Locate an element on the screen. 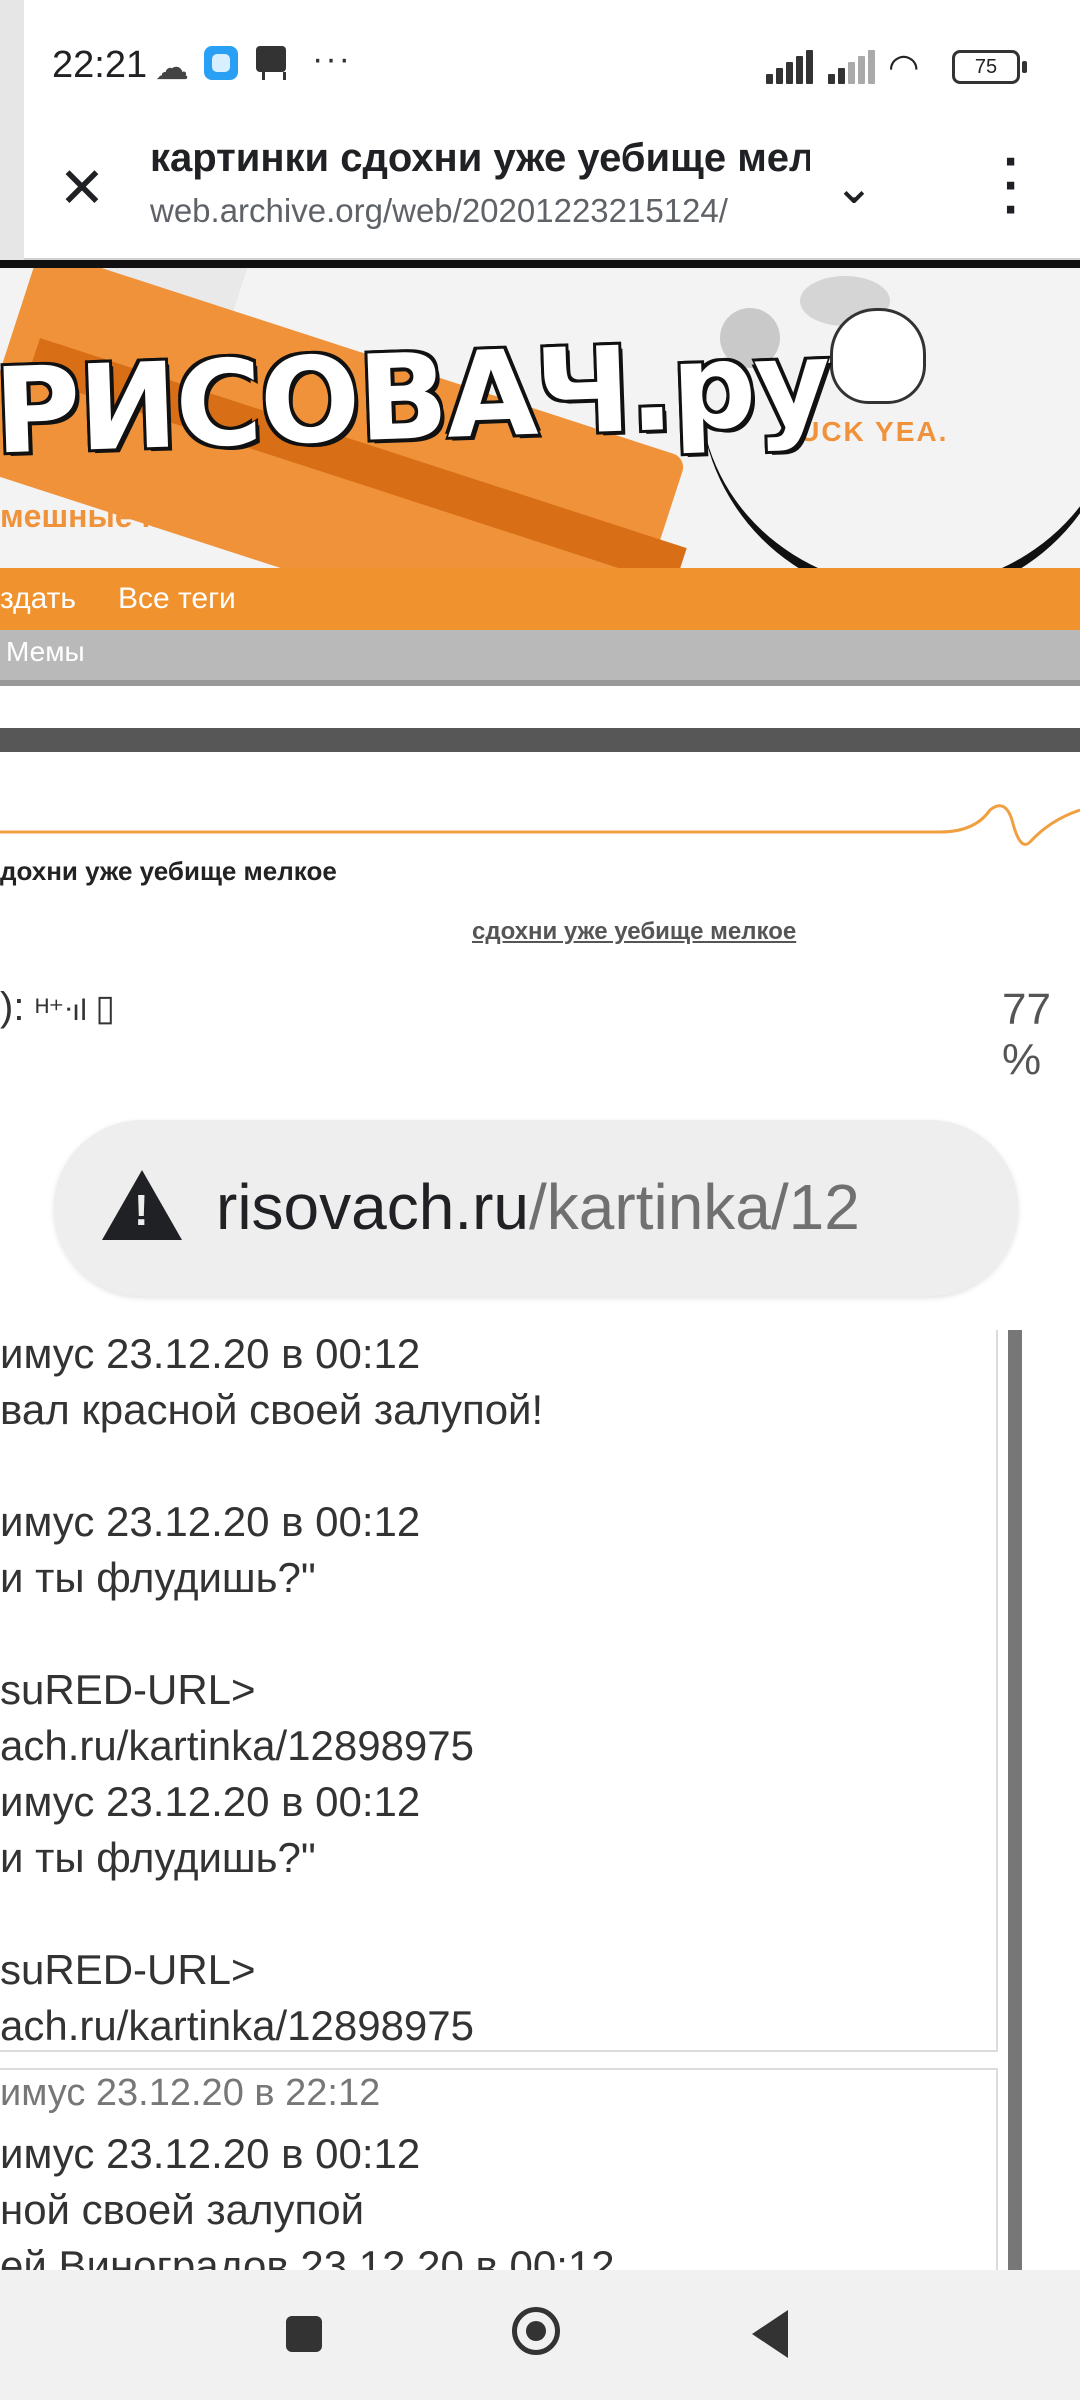 The width and height of the screenshot is (1080, 2400). page-url: web.archive.org/web/20201223215124/ is located at coordinates (480, 211).